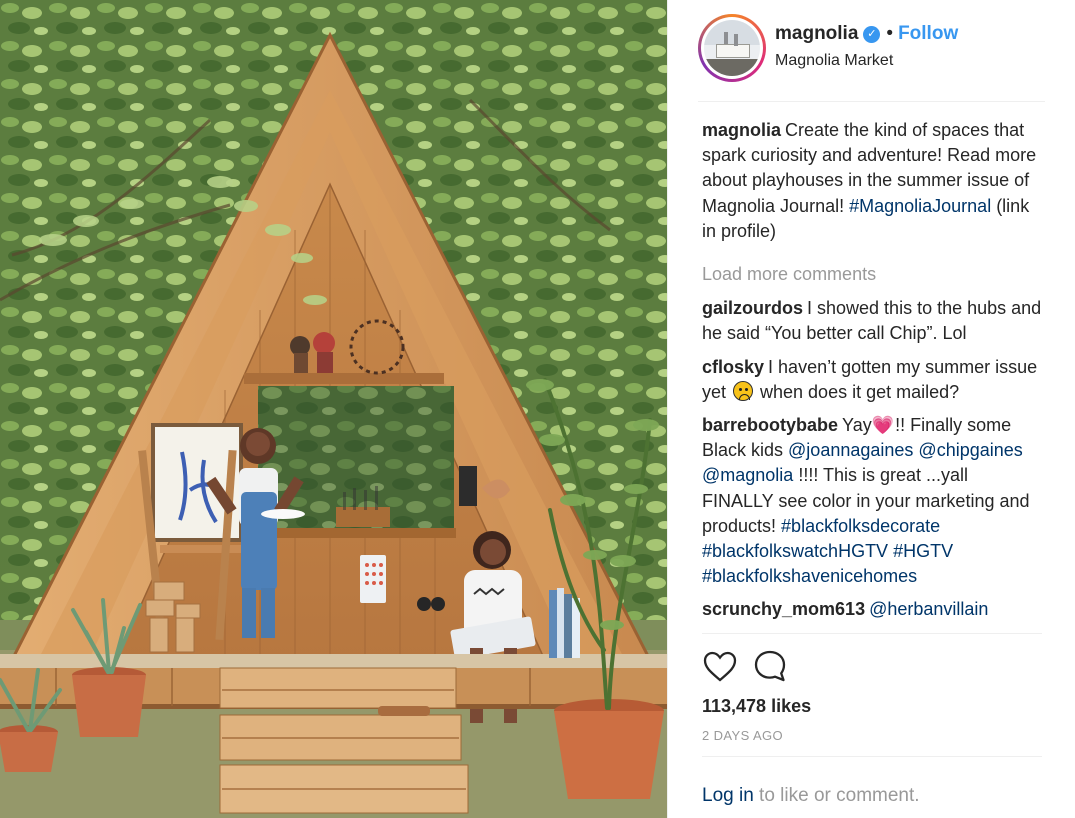 The image size is (1075, 818). Describe the element at coordinates (872, 274) in the screenshot. I see `load-more-comments-button: Load more comments` at that location.